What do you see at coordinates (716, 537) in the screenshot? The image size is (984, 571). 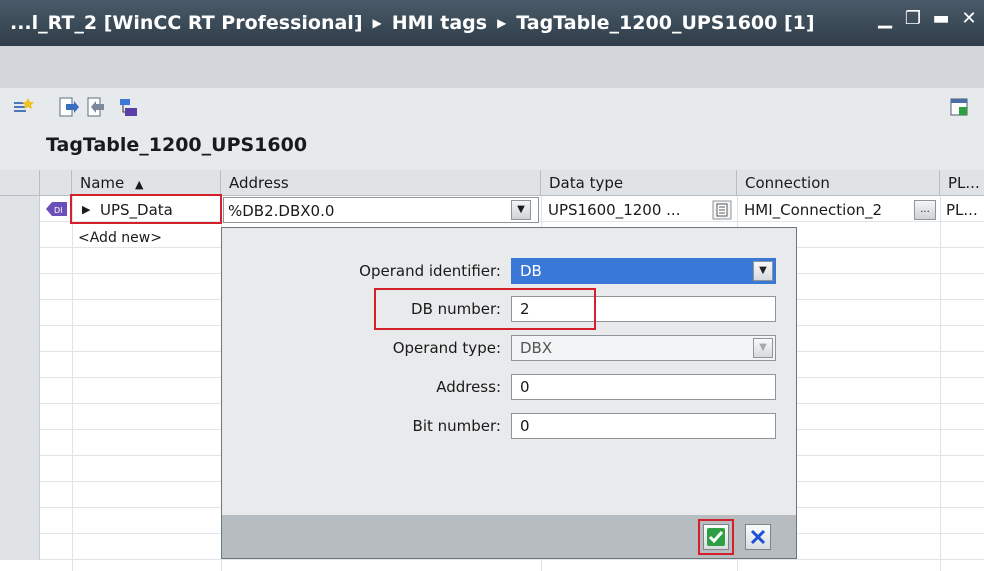 I see `highlight-confirm-box` at bounding box center [716, 537].